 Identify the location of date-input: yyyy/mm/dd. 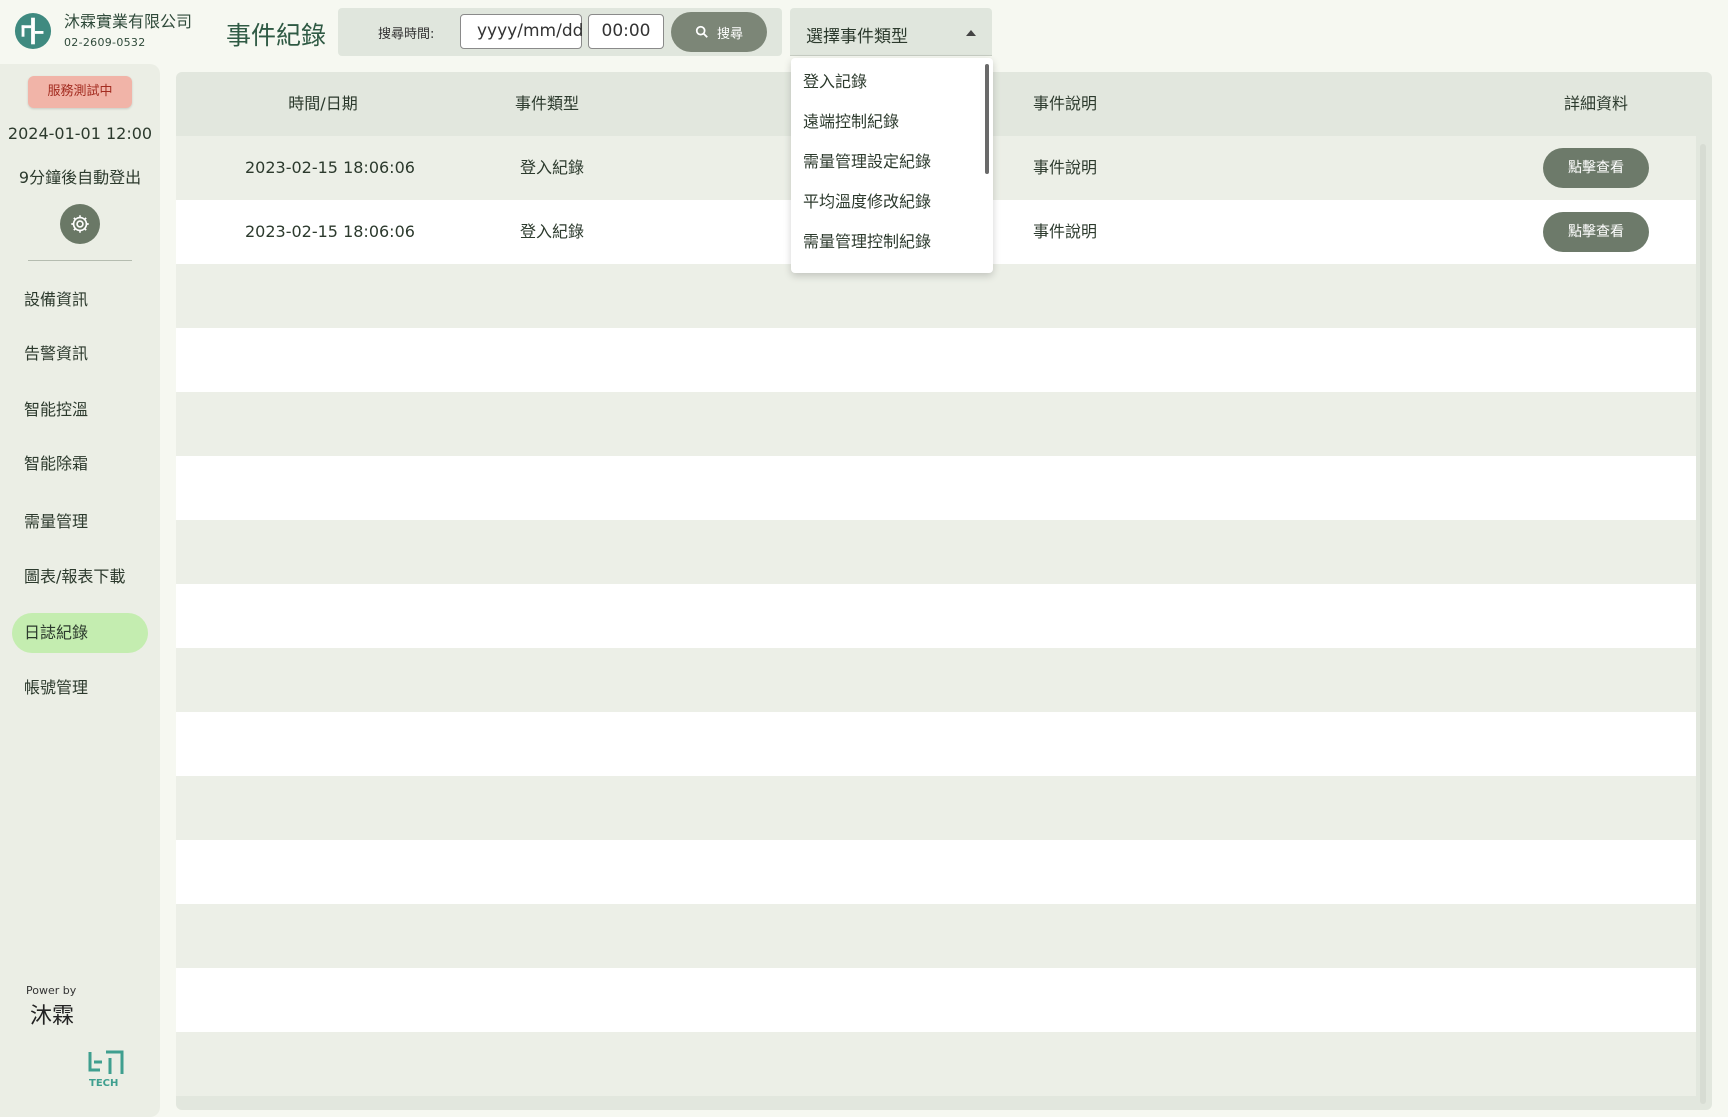
(521, 31).